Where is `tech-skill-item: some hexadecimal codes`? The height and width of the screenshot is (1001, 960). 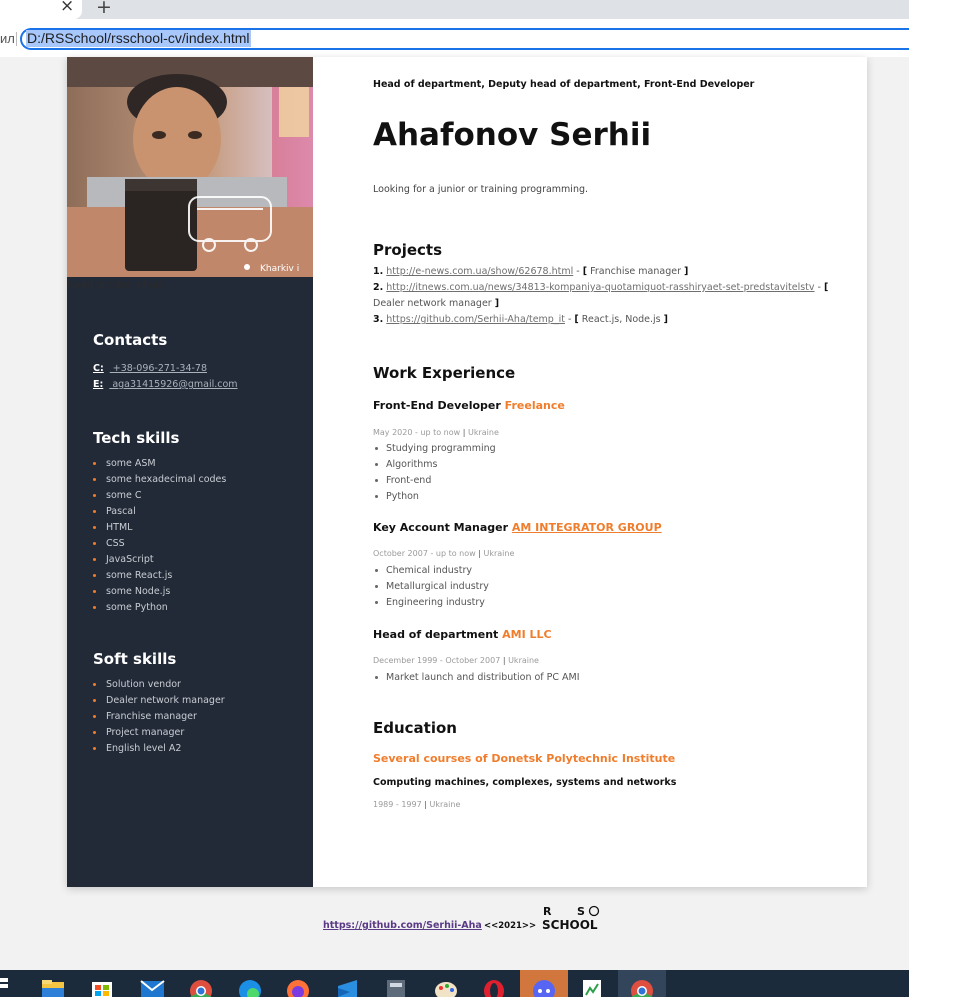 tech-skill-item: some hexadecimal codes is located at coordinates (159, 481).